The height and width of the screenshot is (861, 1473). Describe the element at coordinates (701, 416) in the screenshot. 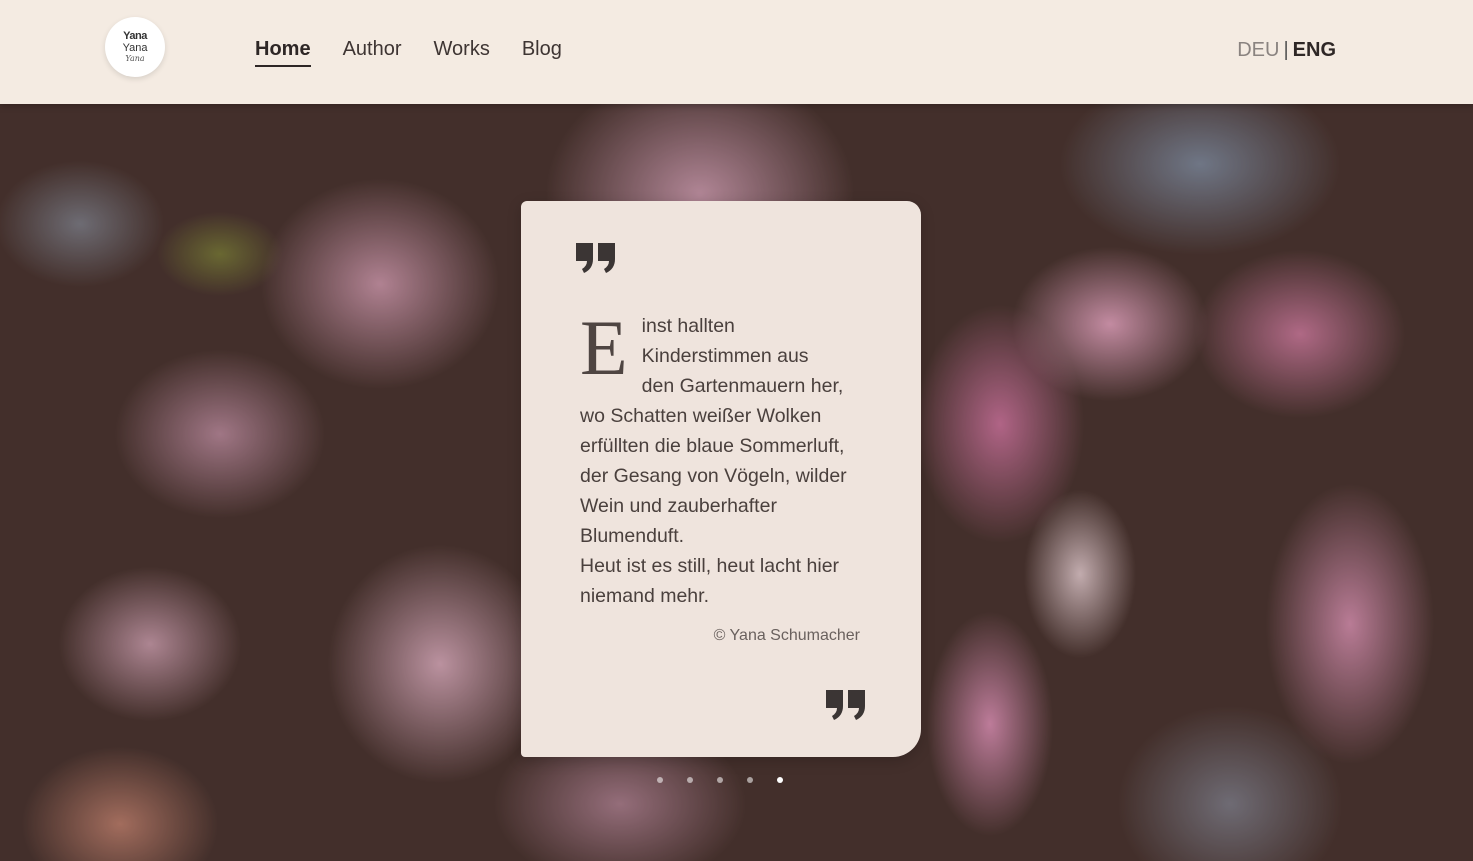

I see `quote-line: wo Schatten weißer Wolken` at that location.